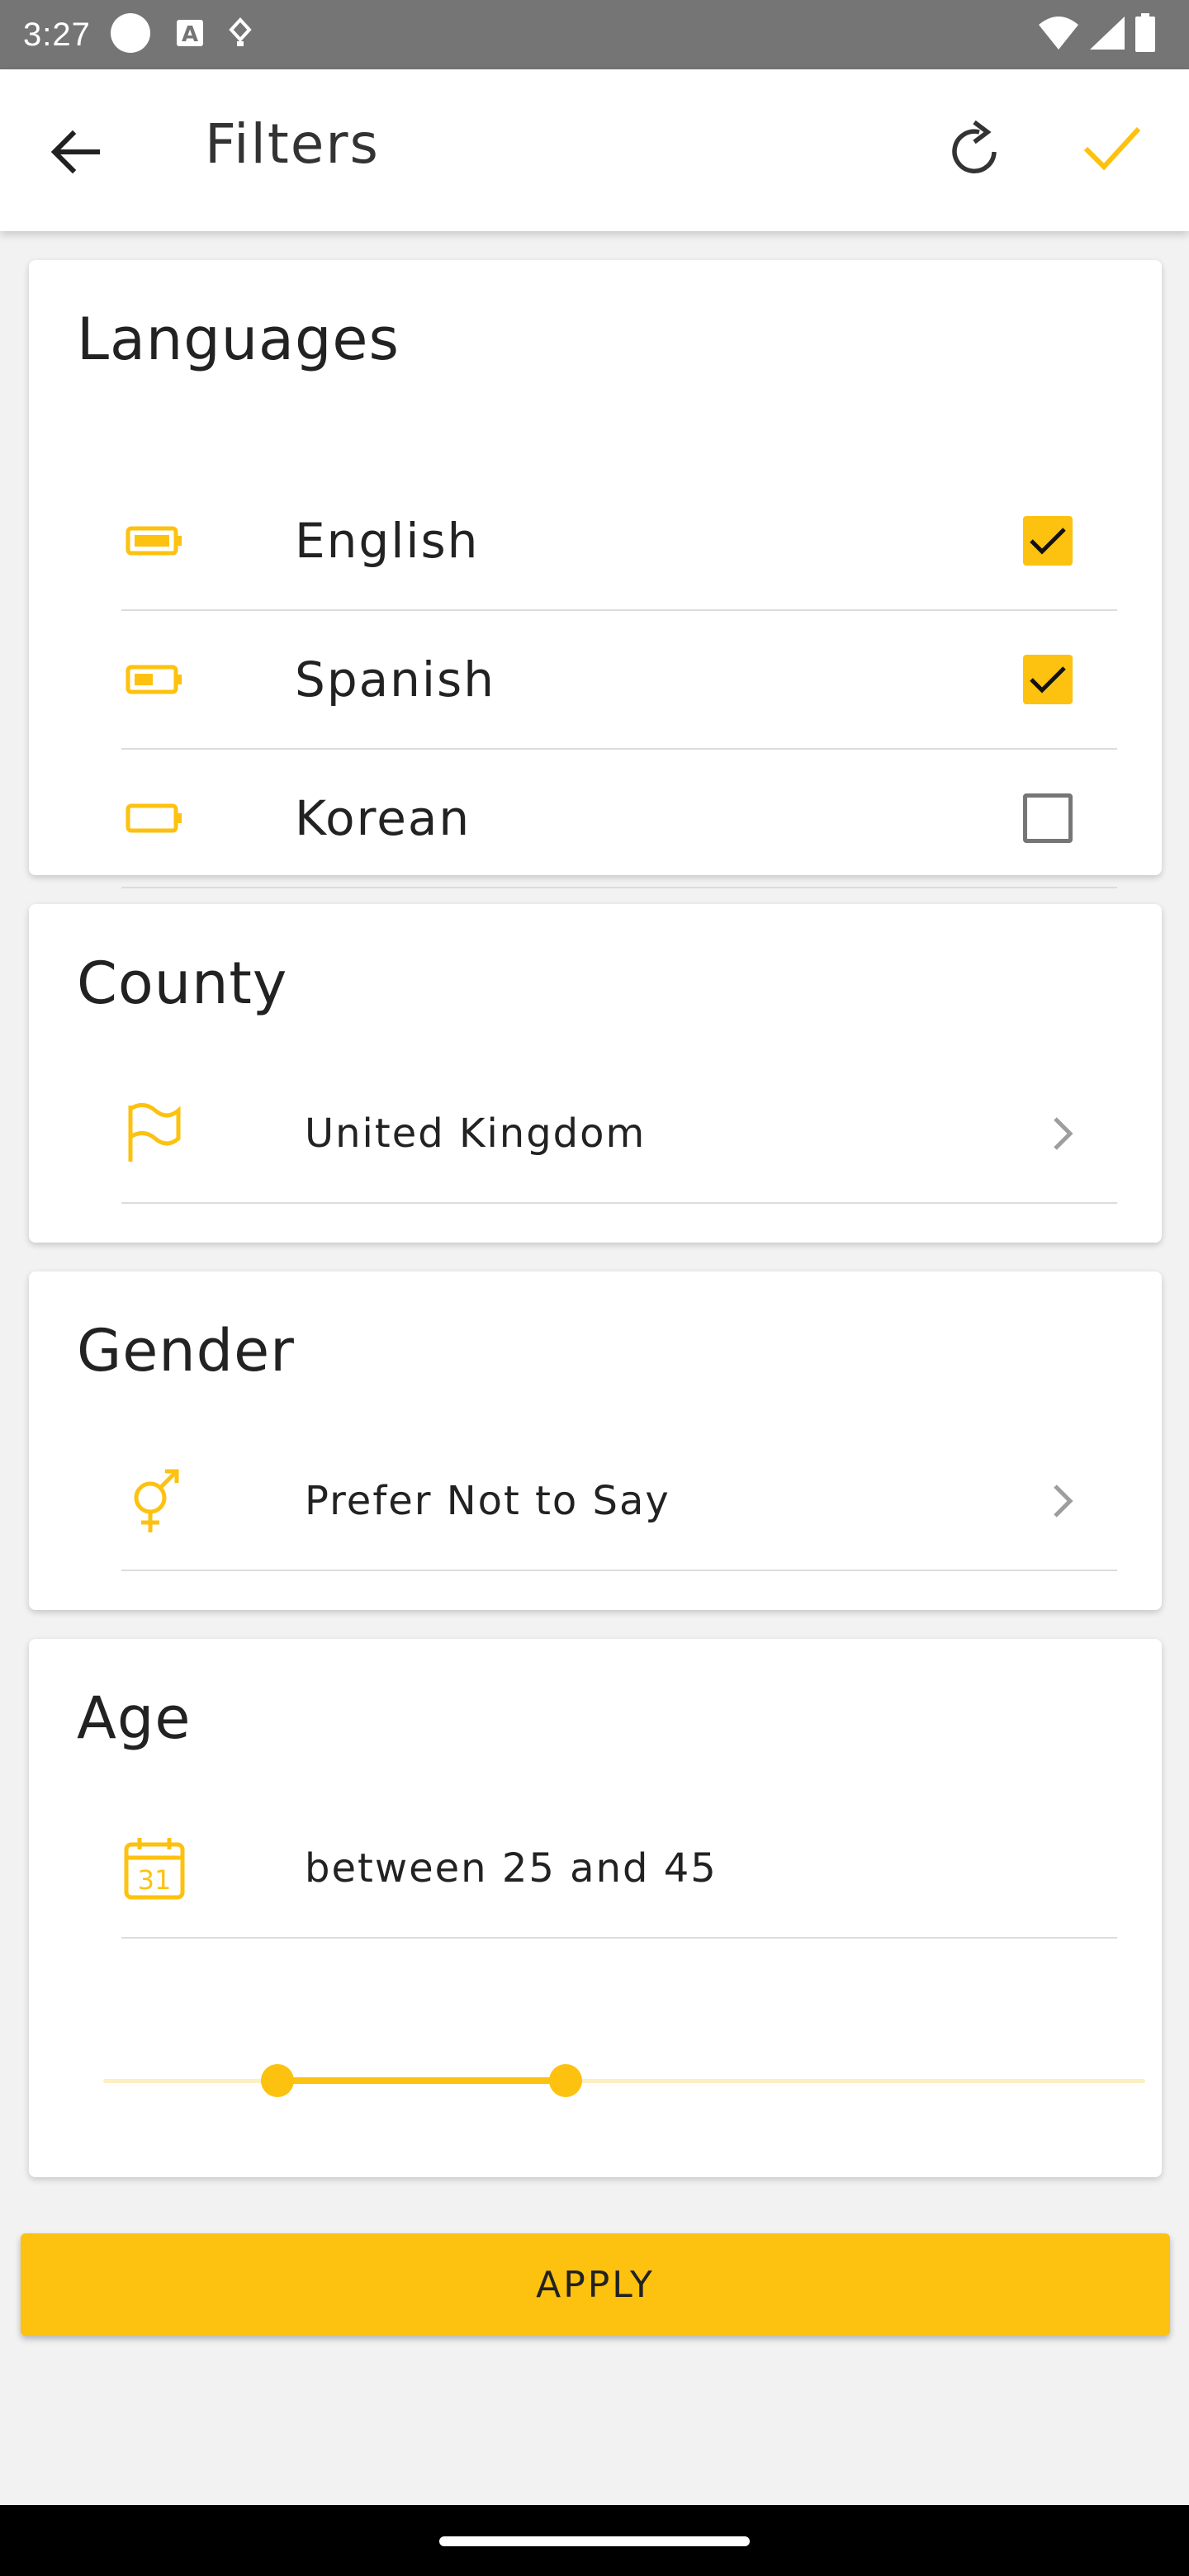  Describe the element at coordinates (57, 34) in the screenshot. I see `status-time: 3:27` at that location.